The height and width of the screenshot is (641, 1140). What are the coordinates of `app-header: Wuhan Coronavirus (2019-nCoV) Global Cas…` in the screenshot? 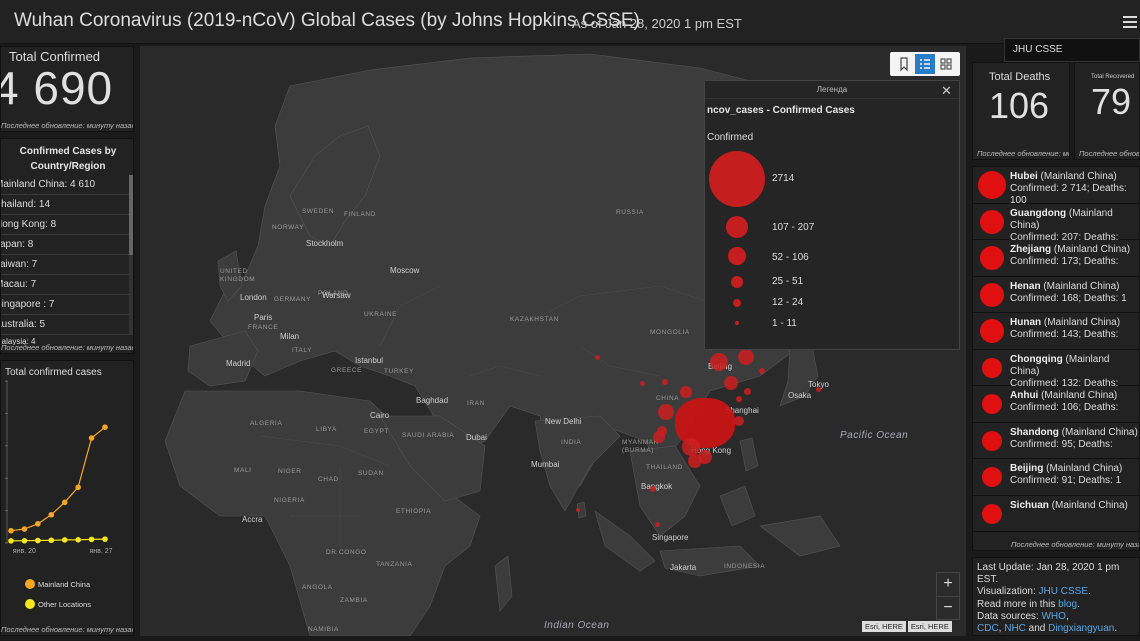 It's located at (570, 22).